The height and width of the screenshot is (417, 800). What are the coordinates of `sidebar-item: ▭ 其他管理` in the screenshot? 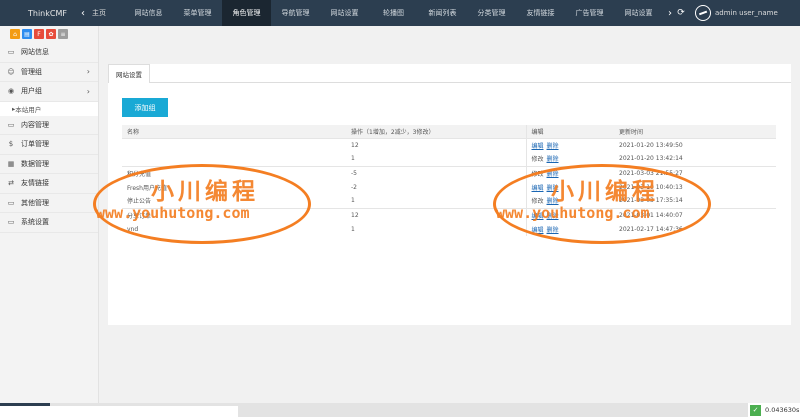 It's located at (49, 203).